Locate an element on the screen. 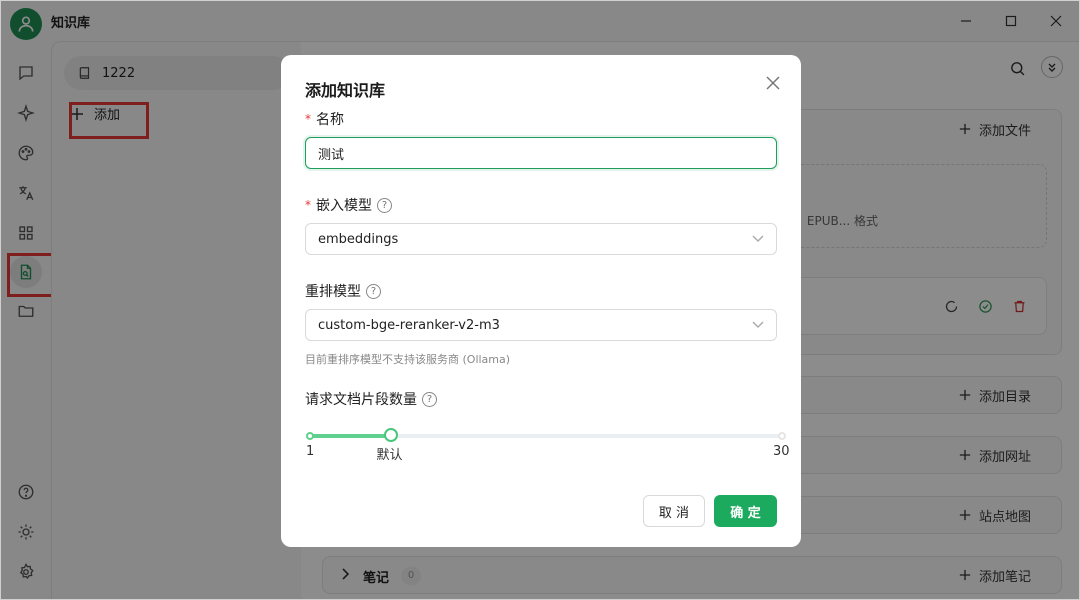 This screenshot has width=1080, height=600. slider-track-fill is located at coordinates (350, 436).